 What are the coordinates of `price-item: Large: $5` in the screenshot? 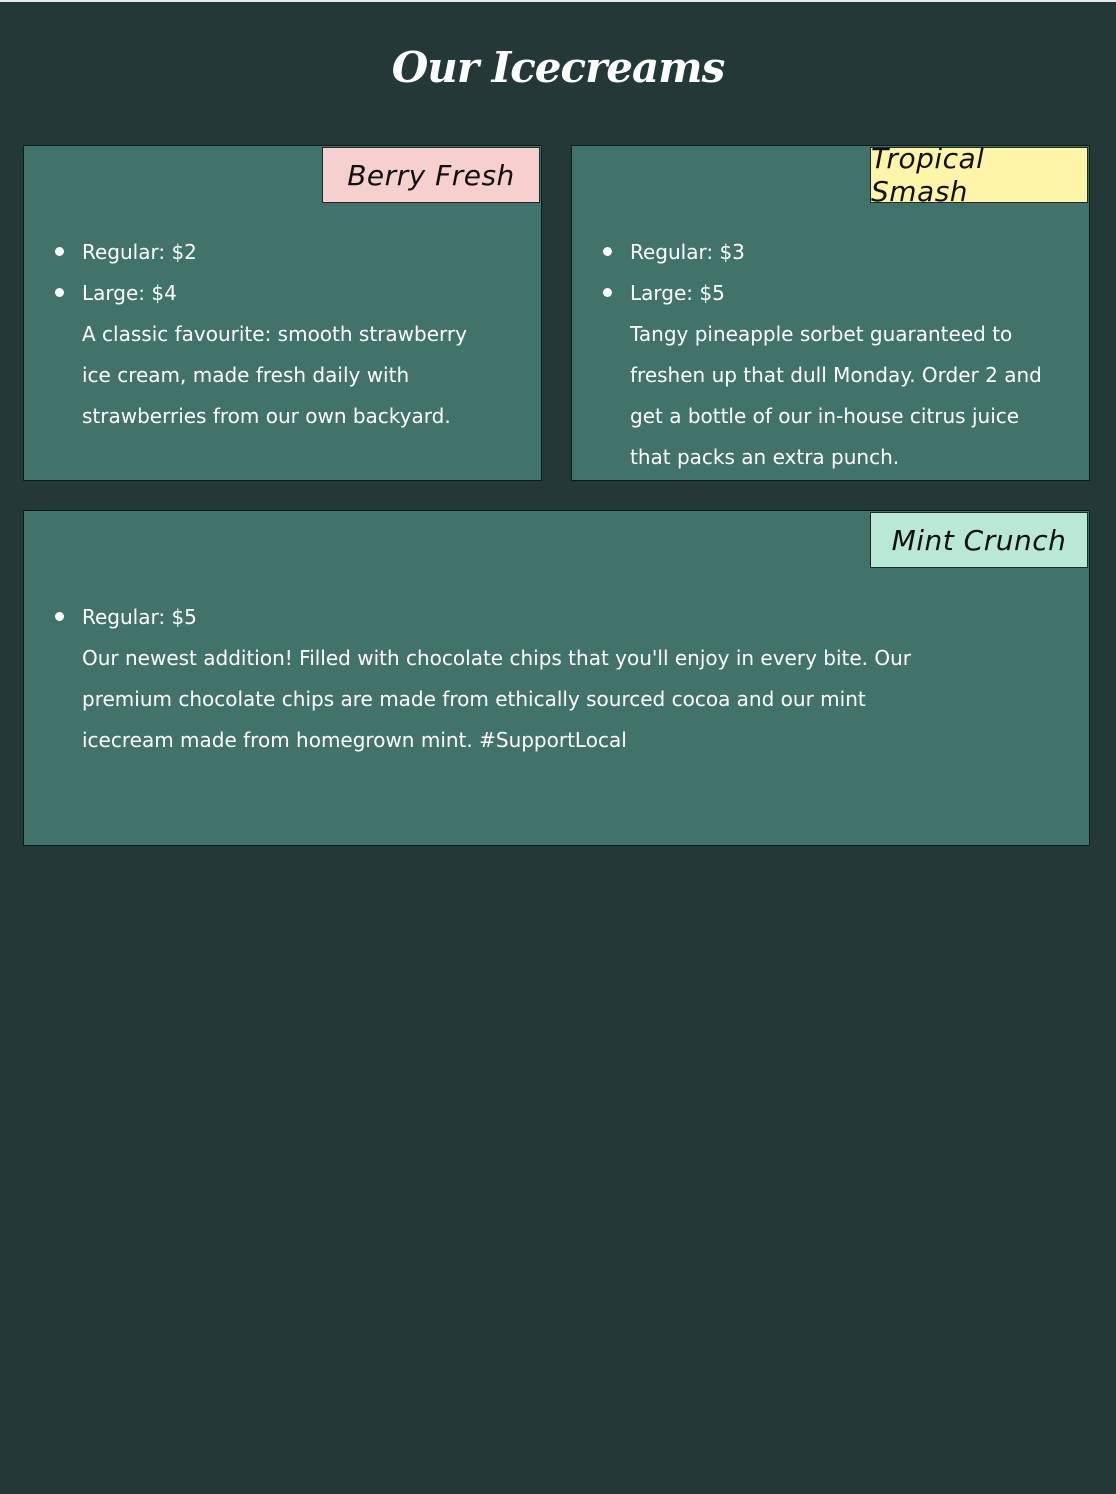 It's located at (831, 293).